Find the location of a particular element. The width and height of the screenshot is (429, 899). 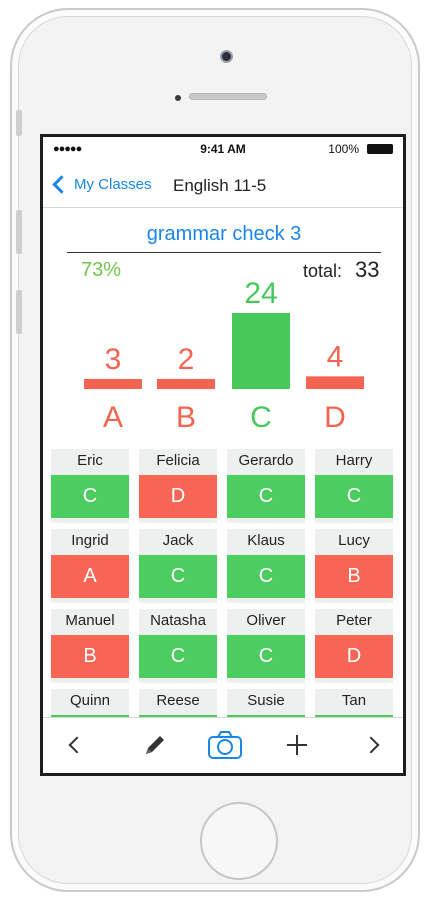

student-tile: Manuel B is located at coordinates (90, 646).